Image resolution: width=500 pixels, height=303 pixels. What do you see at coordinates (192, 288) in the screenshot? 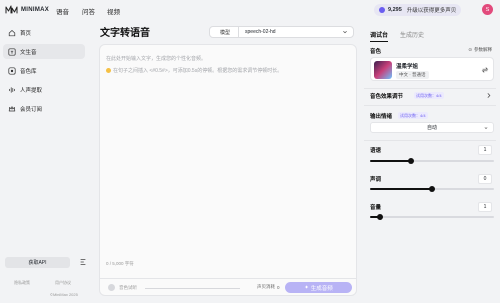
I see `preview-progress` at bounding box center [192, 288].